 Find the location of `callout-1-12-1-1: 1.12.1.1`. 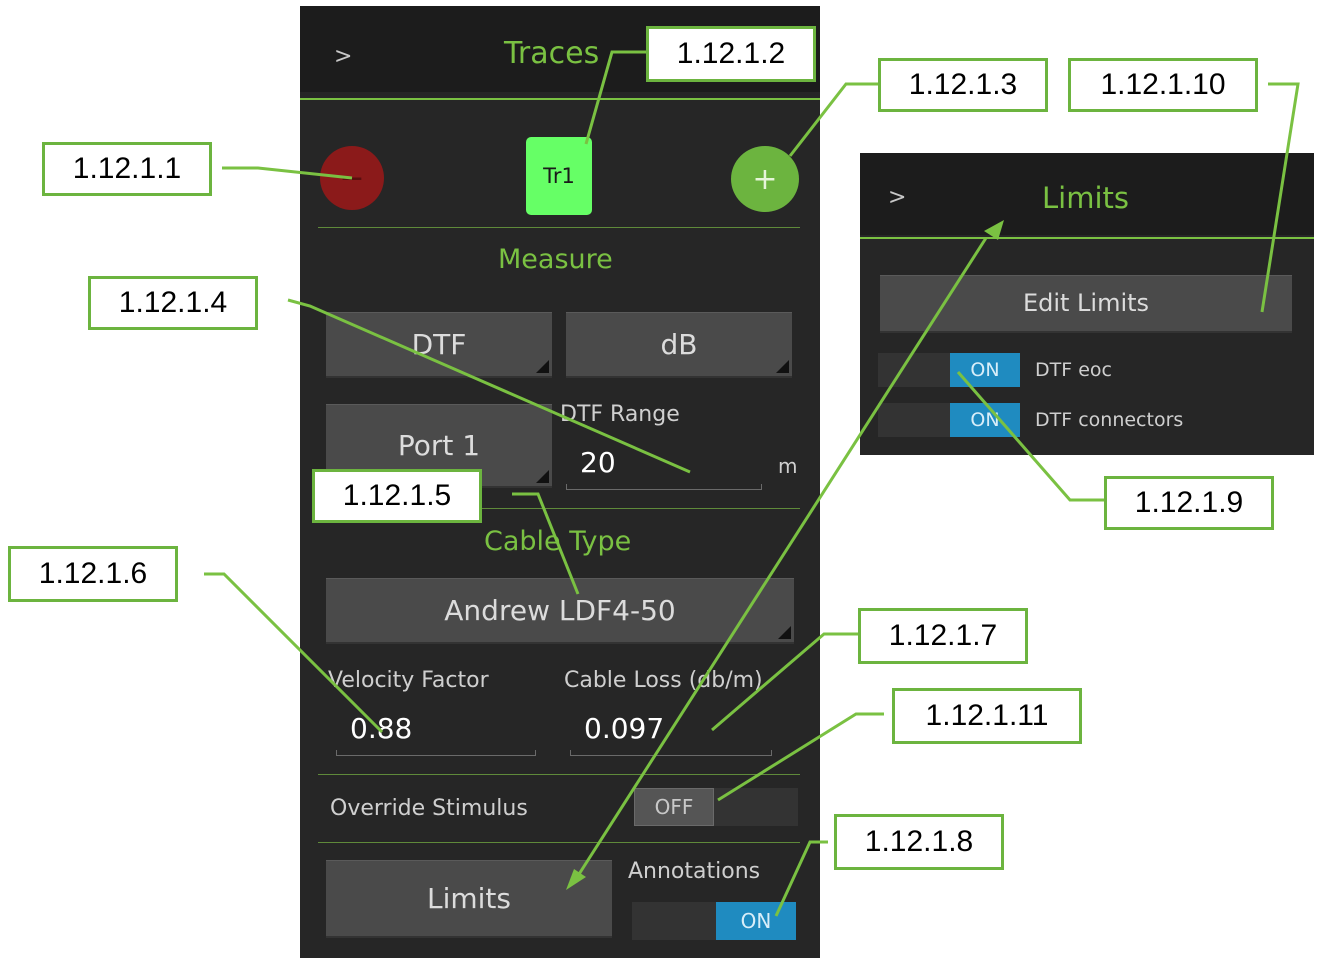

callout-1-12-1-1: 1.12.1.1 is located at coordinates (127, 169).